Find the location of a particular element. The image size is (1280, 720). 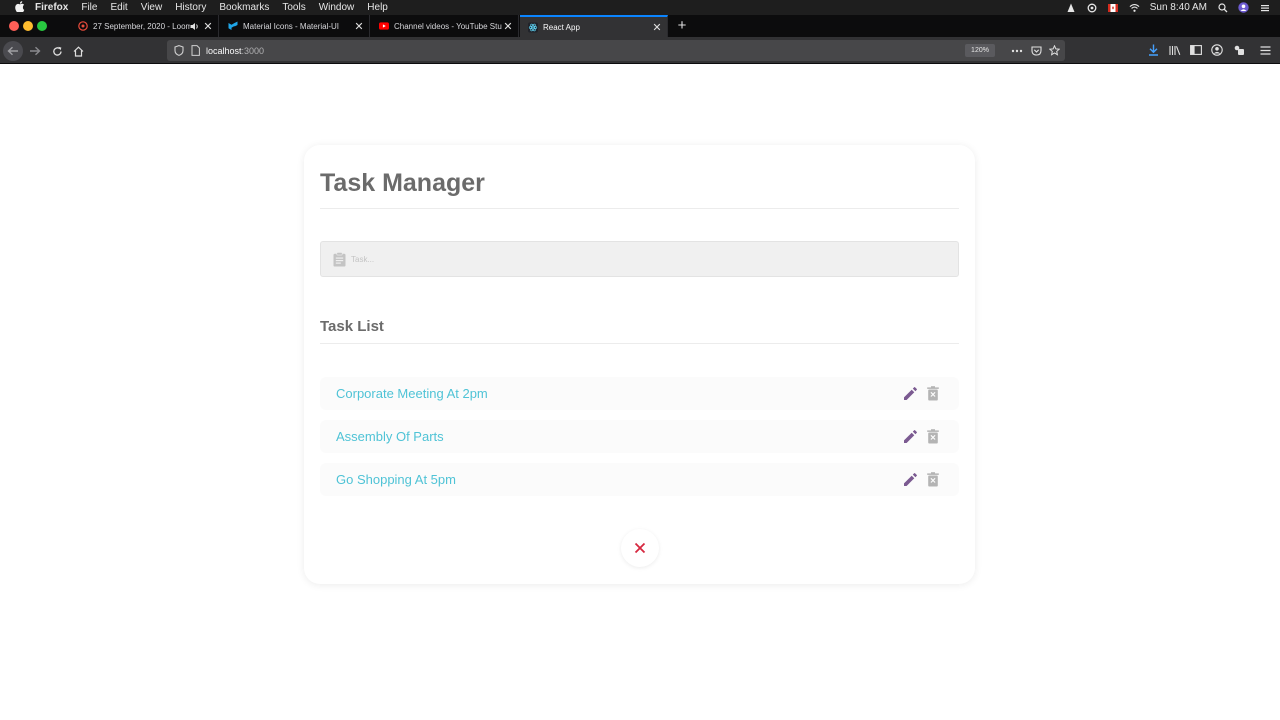

task-text: Corporate Meeting At 2pm is located at coordinates (412, 393).